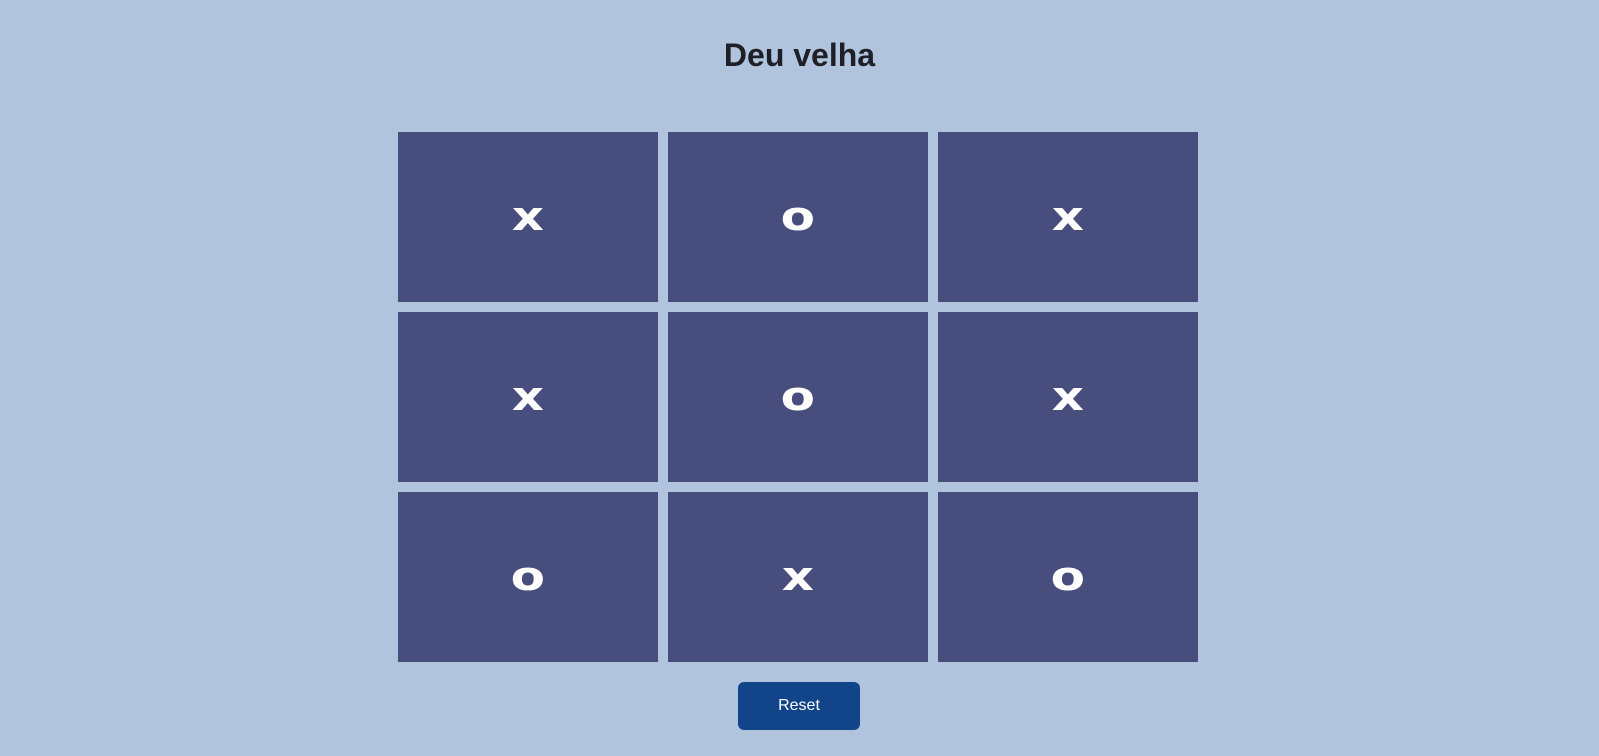 This screenshot has height=756, width=1599. I want to click on board-cell-8: x, so click(798, 577).